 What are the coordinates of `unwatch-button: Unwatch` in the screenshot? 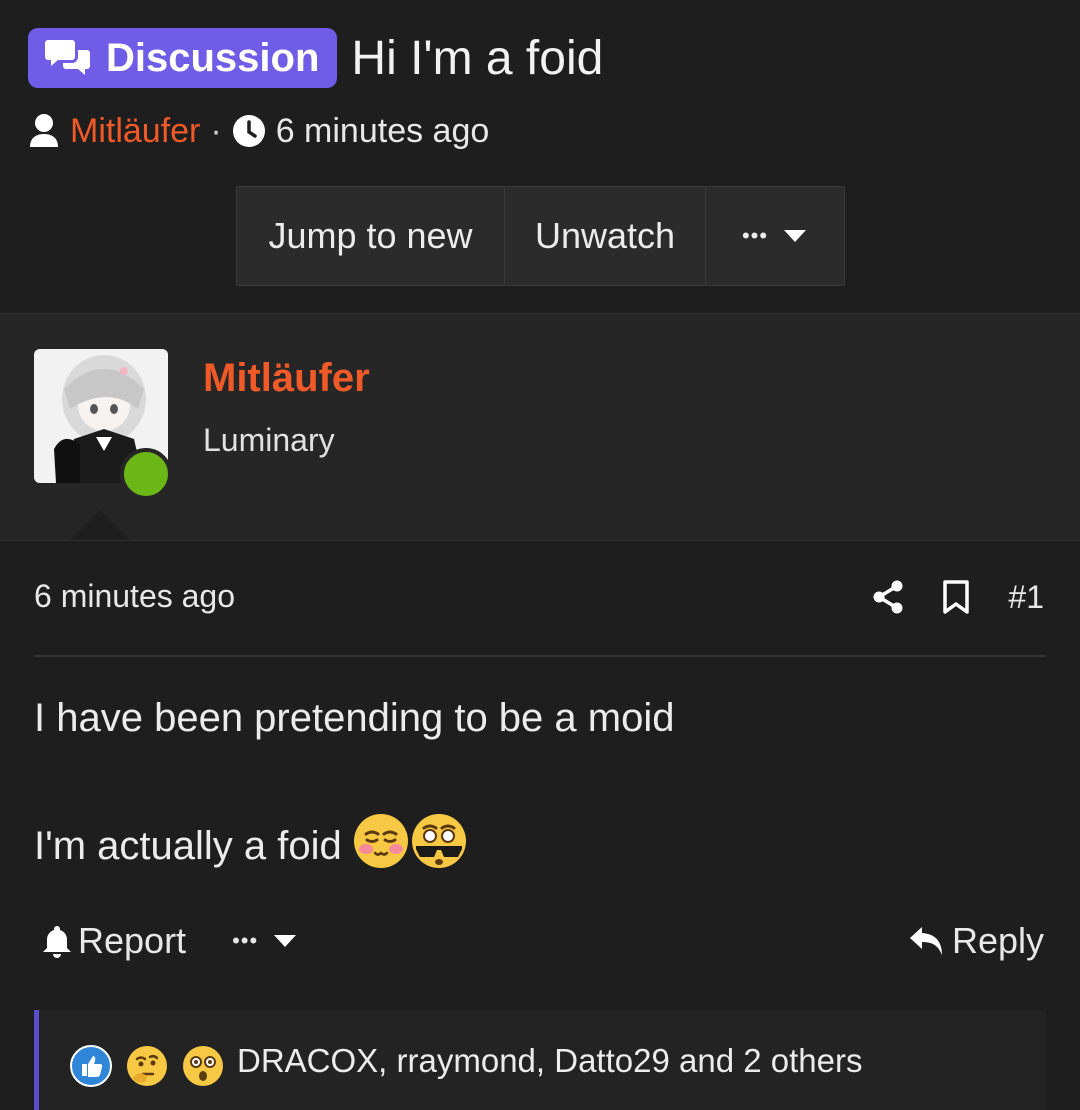 It's located at (605, 236).